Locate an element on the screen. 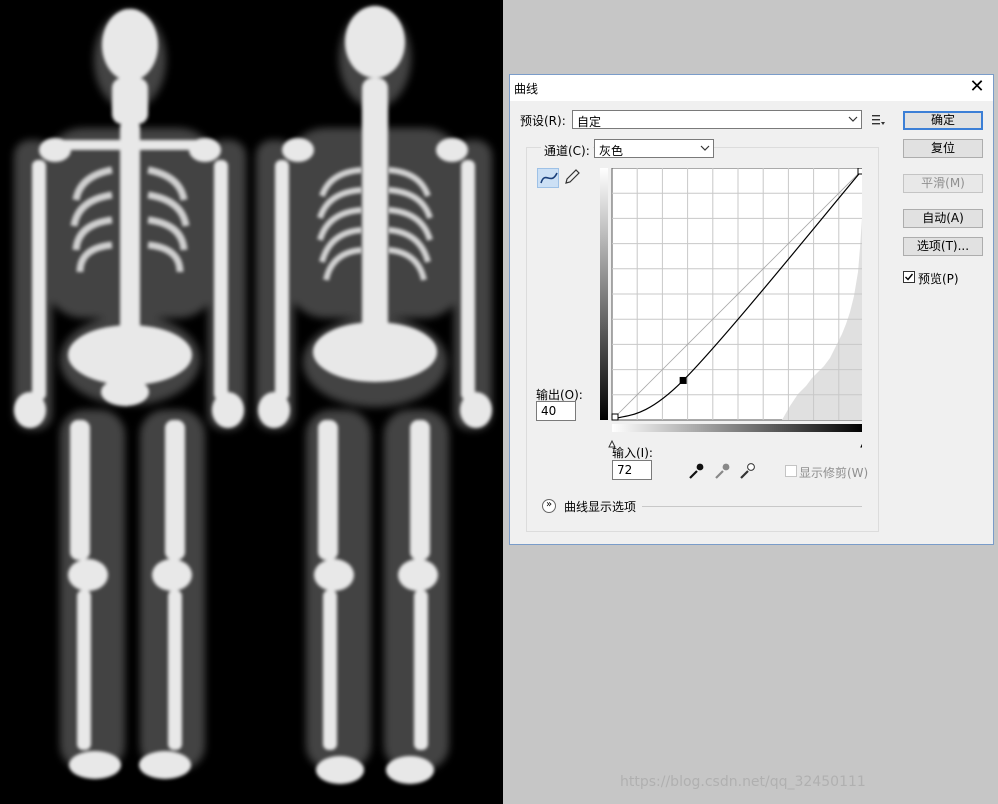  input-gradient-bar is located at coordinates (737, 428).